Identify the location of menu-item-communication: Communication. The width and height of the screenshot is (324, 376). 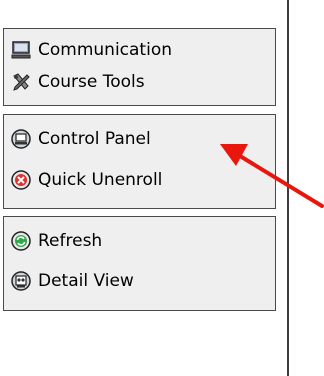
(91, 50).